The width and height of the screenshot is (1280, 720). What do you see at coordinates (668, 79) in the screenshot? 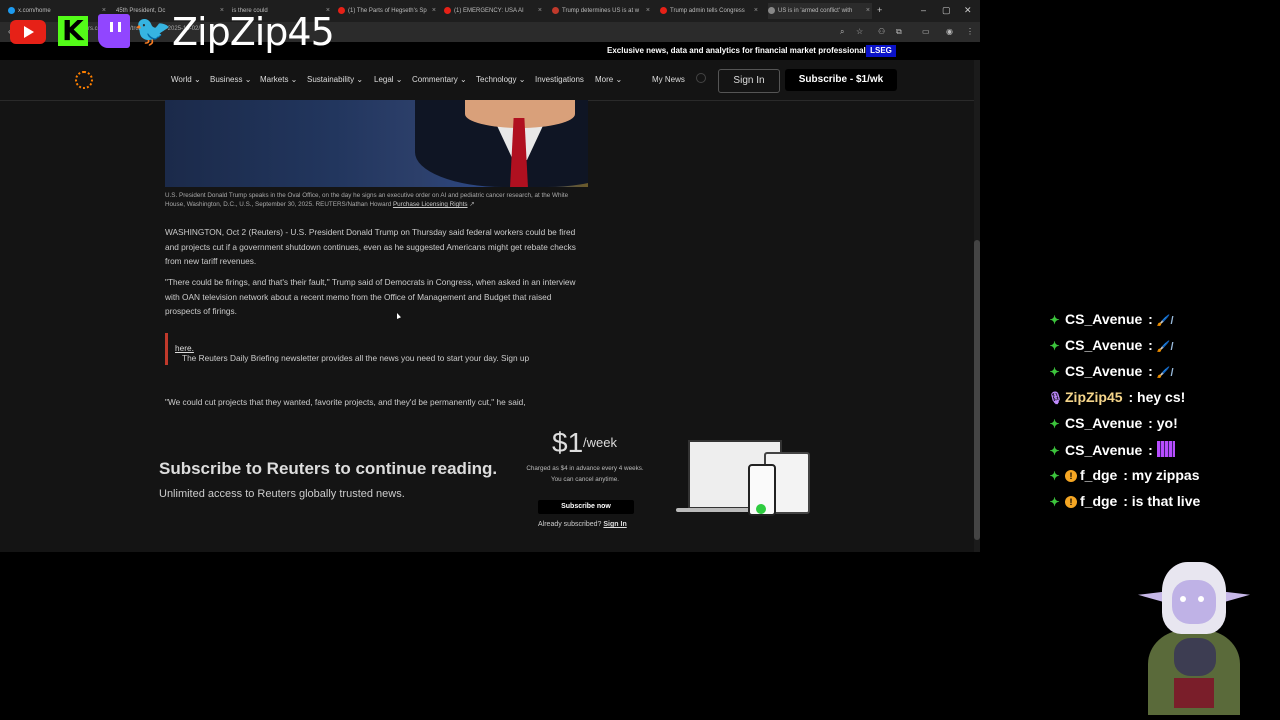
I see `nav-my-news: My News` at bounding box center [668, 79].